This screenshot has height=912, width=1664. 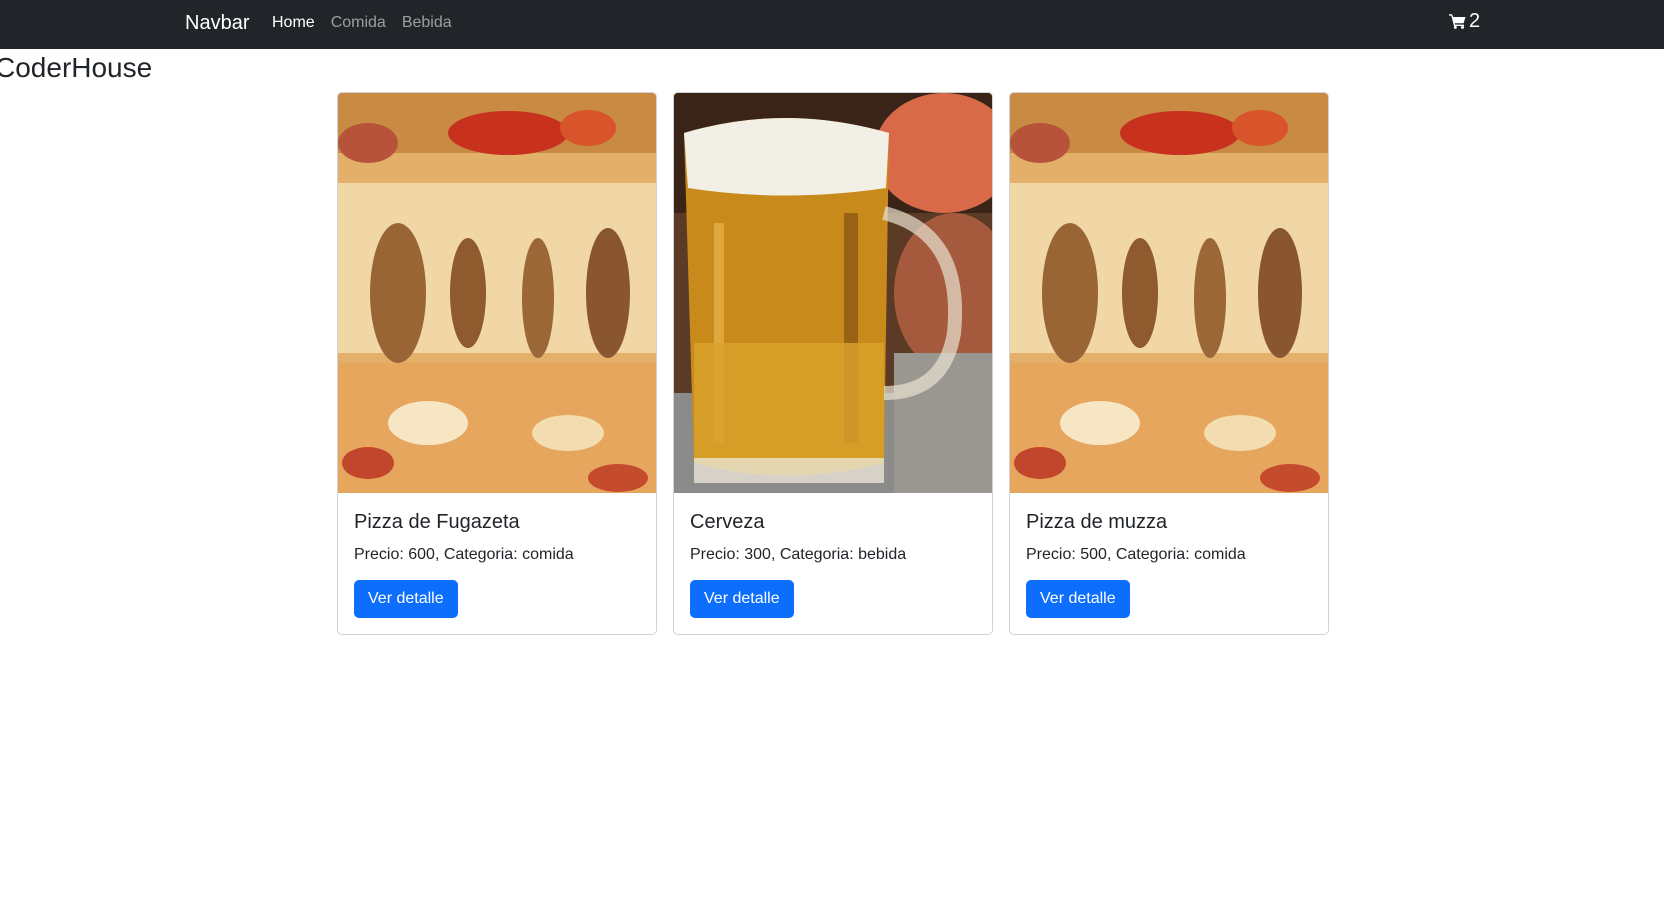 I want to click on card-text: Precio: 600, Categoria: comida, so click(x=464, y=554).